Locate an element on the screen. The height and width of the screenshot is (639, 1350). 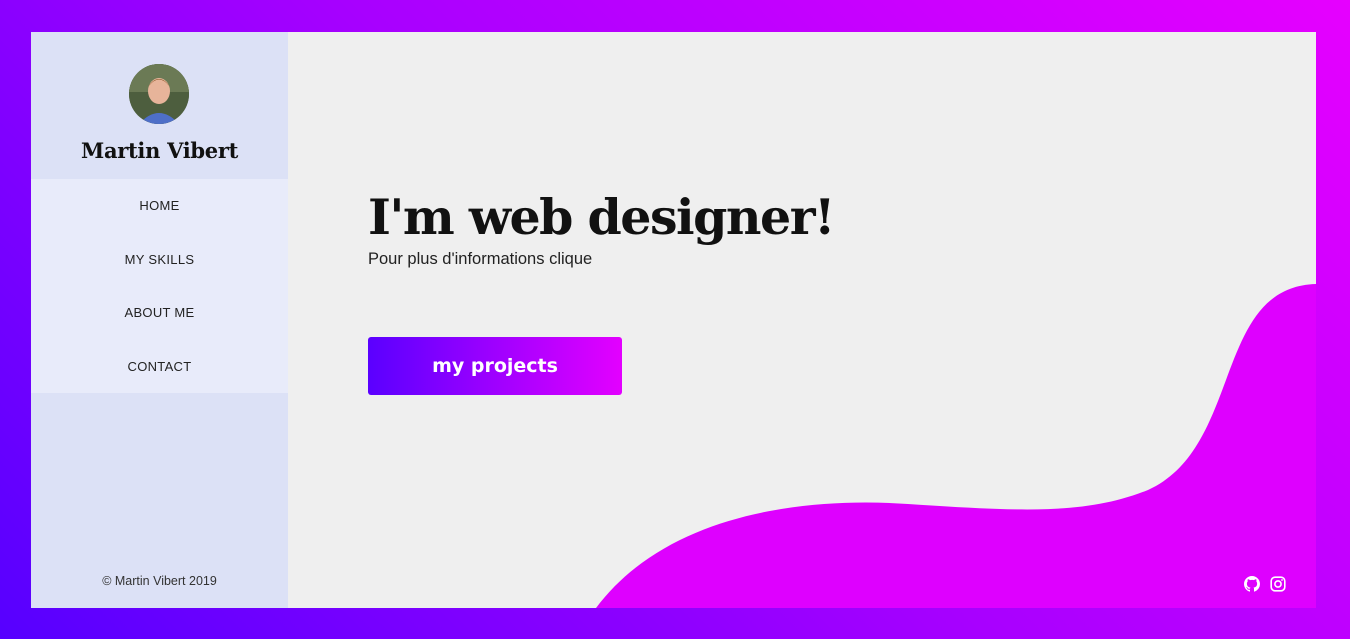
github-icon is located at coordinates (1252, 584).